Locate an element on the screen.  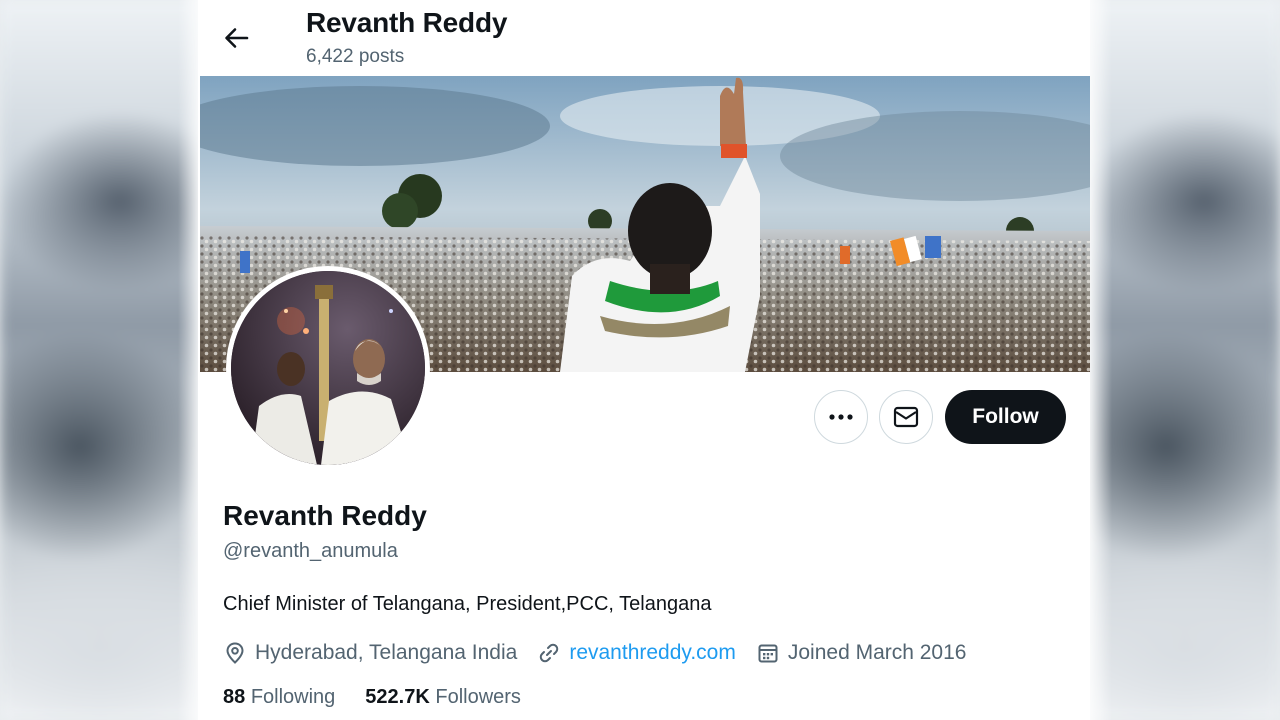
location-item: Hyderabad, Telangana India is located at coordinates (370, 653).